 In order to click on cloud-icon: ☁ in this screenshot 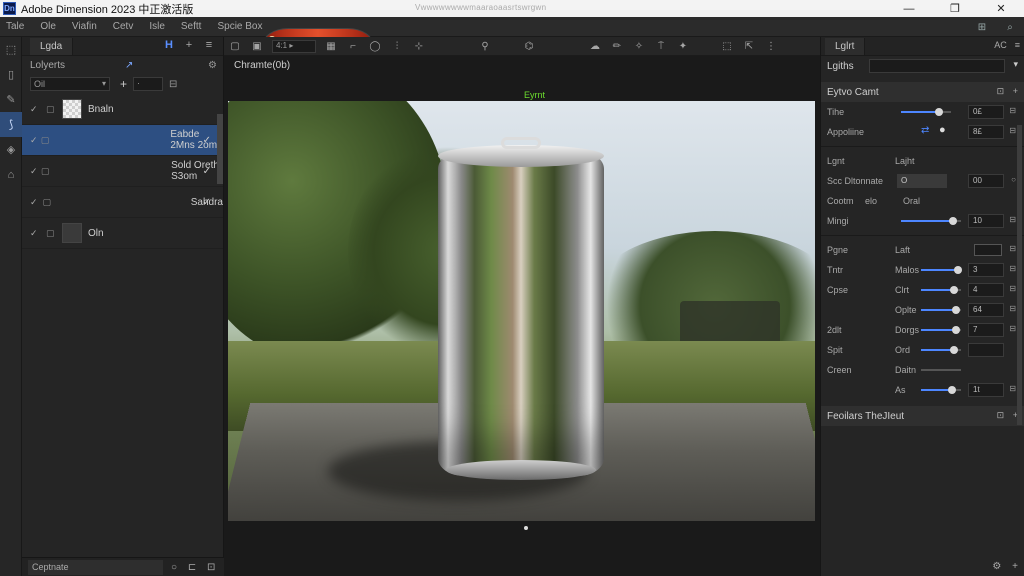, I will do `click(595, 46)`.